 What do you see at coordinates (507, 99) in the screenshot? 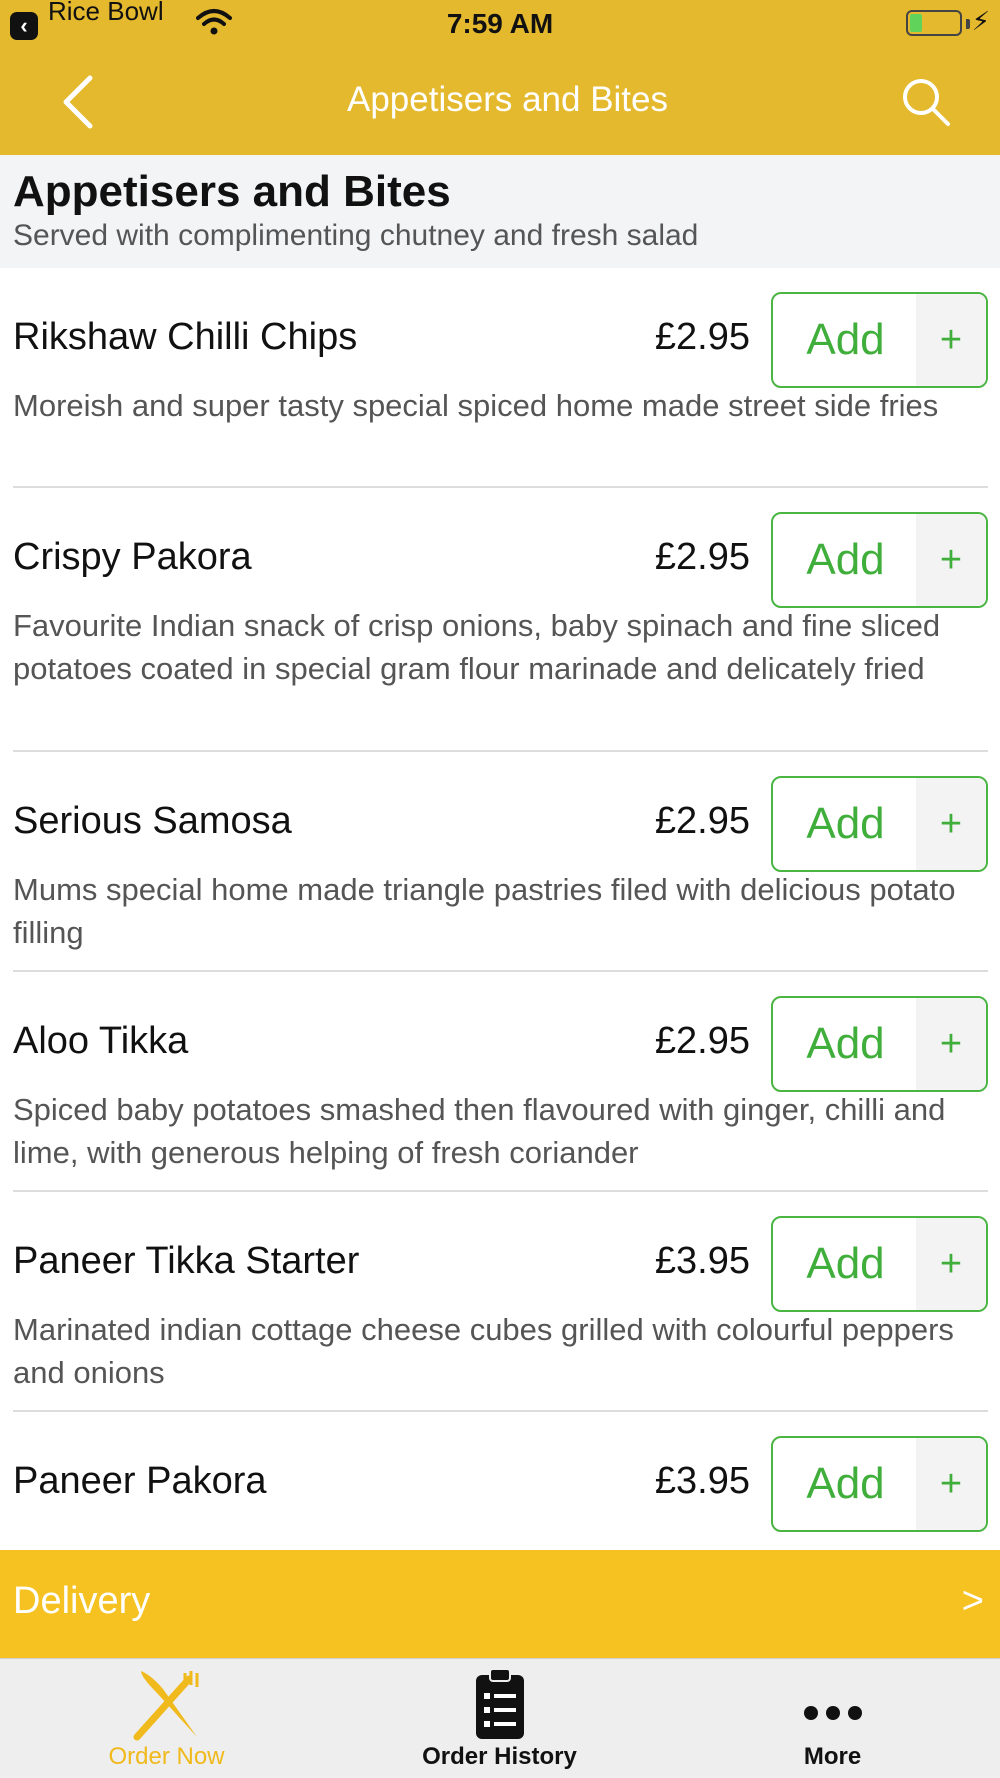
I see `page-title: Appetisers and Bites` at bounding box center [507, 99].